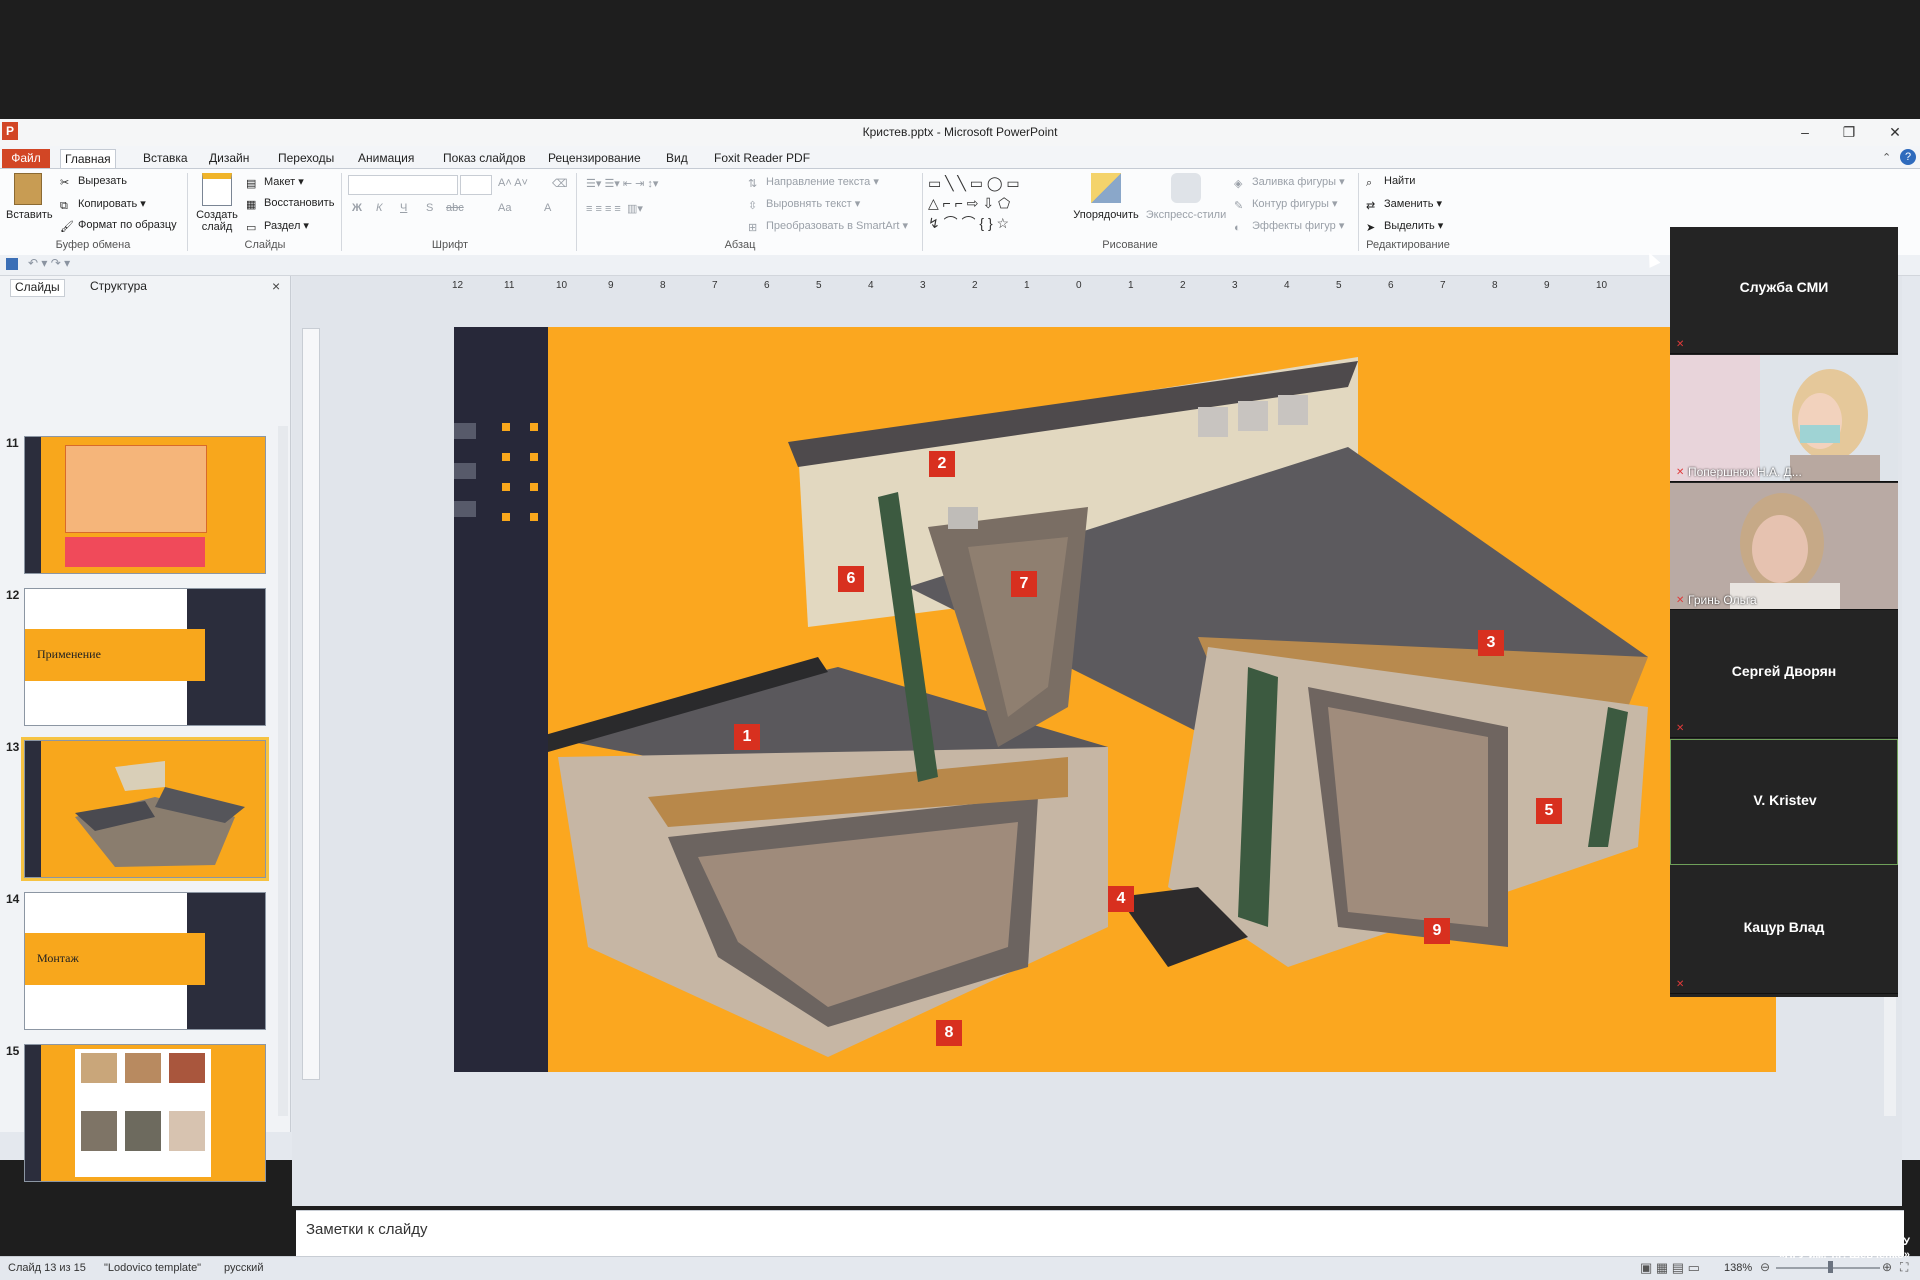 This screenshot has width=1920, height=1280. I want to click on participant-name: V. Kristev, so click(1785, 800).